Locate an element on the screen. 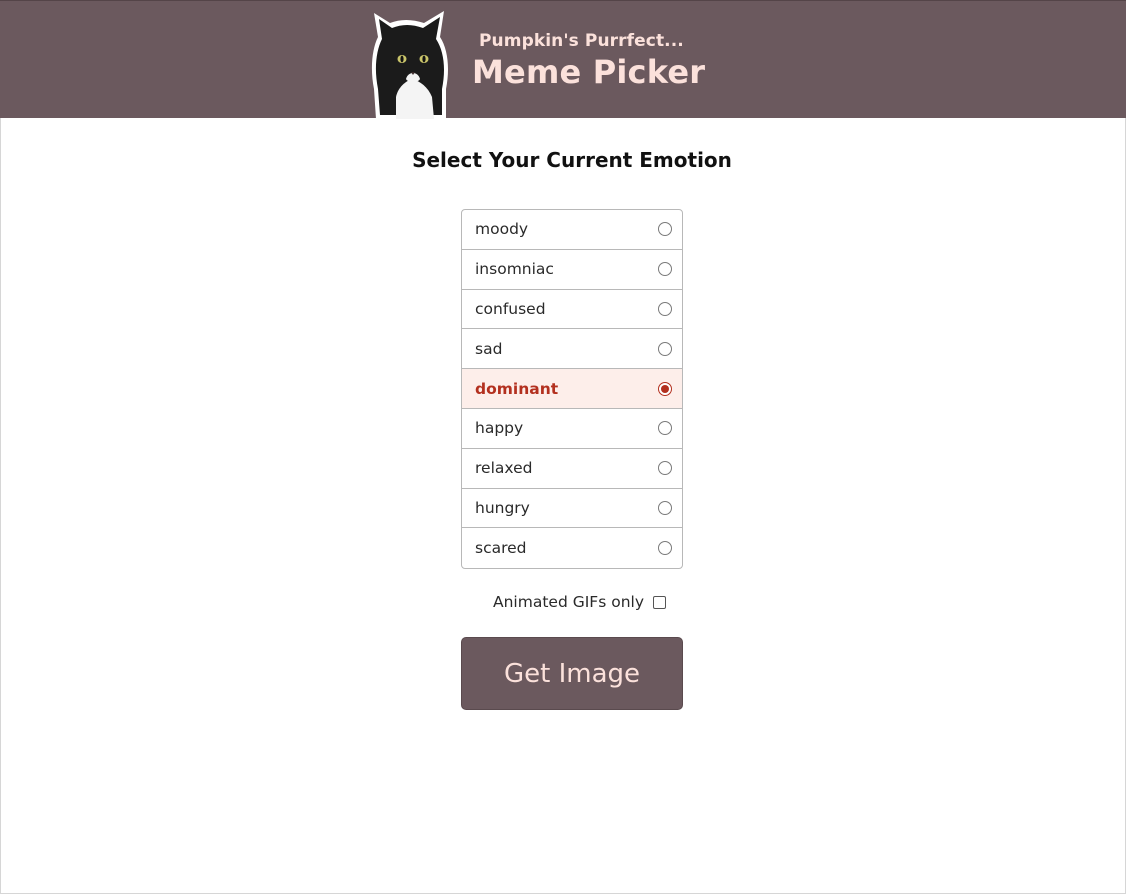  emotion-option-relaxed: relaxed is located at coordinates (572, 469).